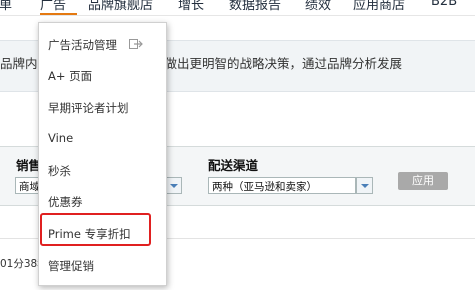 The image size is (475, 290). What do you see at coordinates (282, 185) in the screenshot?
I see `delivery-channel-select: 两种（亚马逊和卖家）` at bounding box center [282, 185].